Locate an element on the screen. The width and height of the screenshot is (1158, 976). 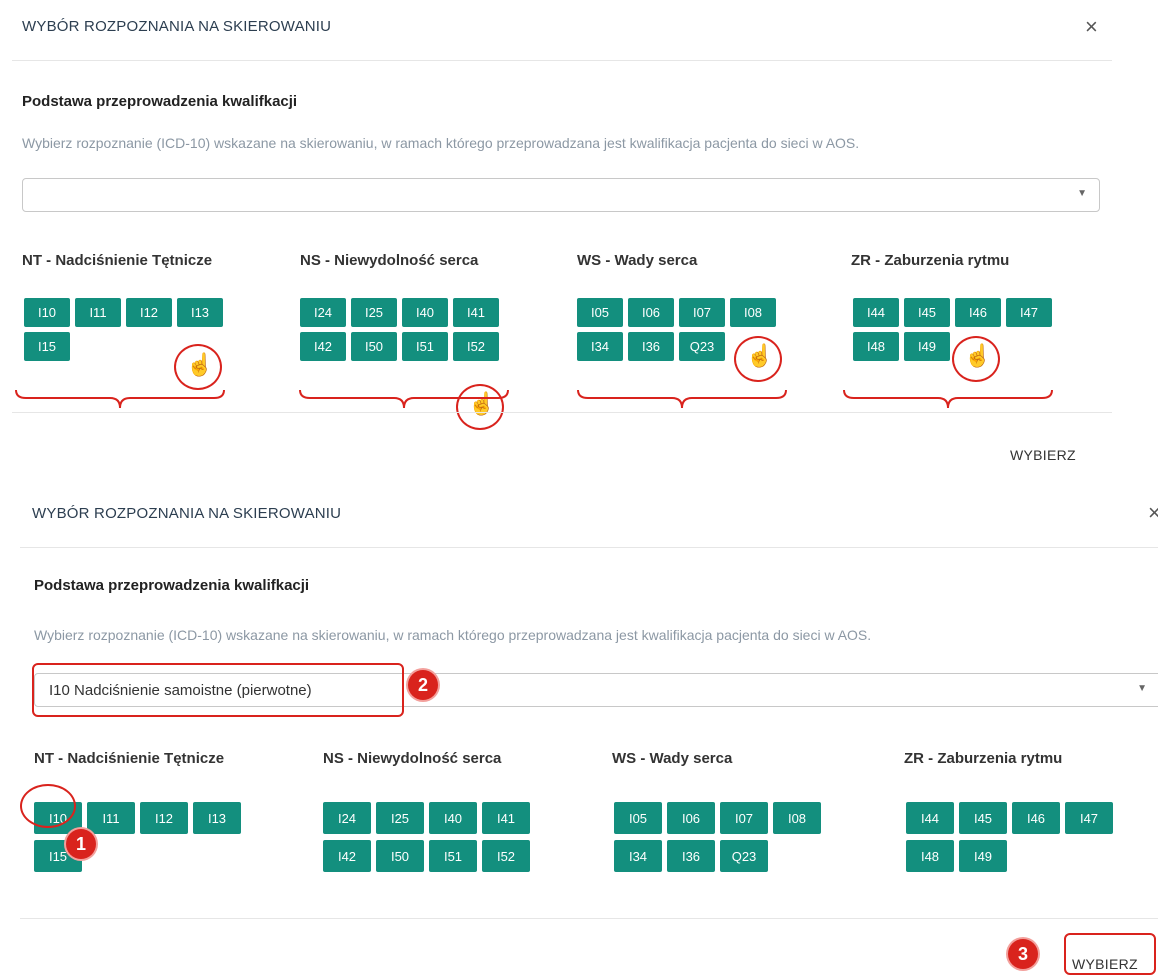
code-button: I10 is located at coordinates (47, 312).